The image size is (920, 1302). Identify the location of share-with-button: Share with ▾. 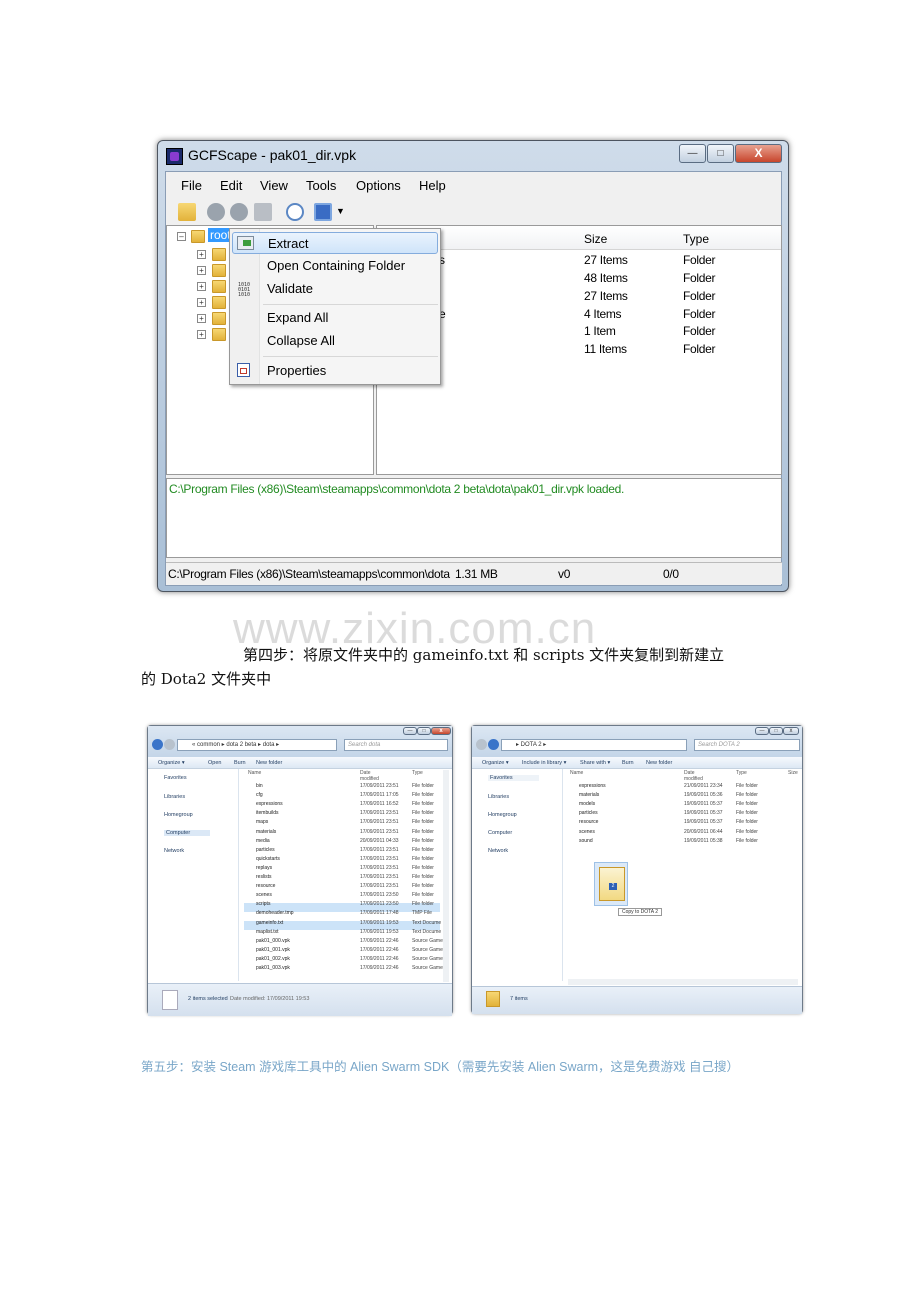
(595, 763).